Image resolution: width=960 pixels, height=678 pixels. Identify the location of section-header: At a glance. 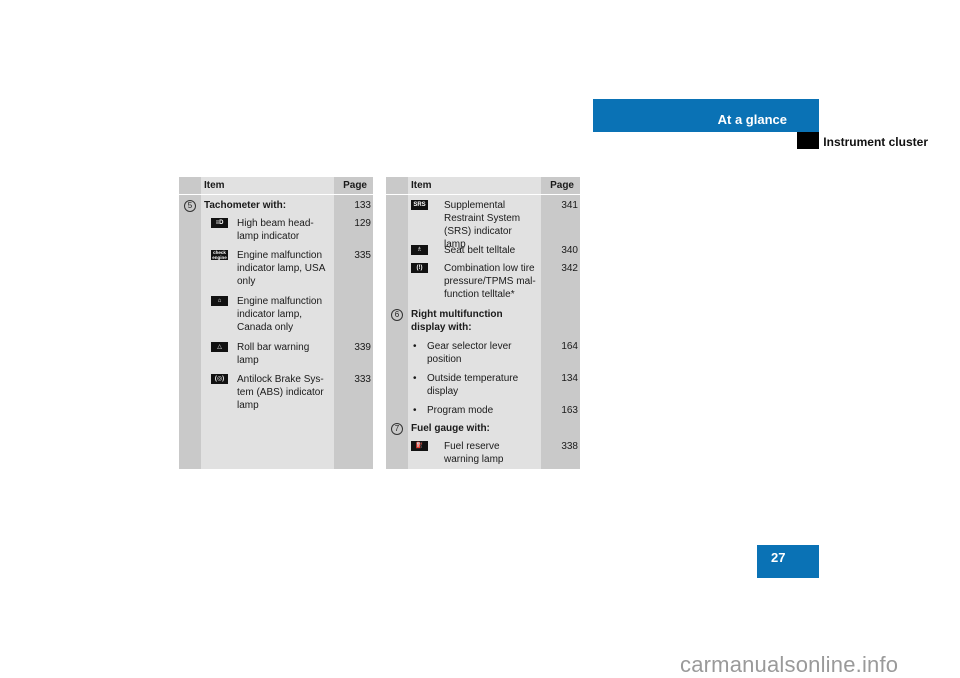
(706, 115).